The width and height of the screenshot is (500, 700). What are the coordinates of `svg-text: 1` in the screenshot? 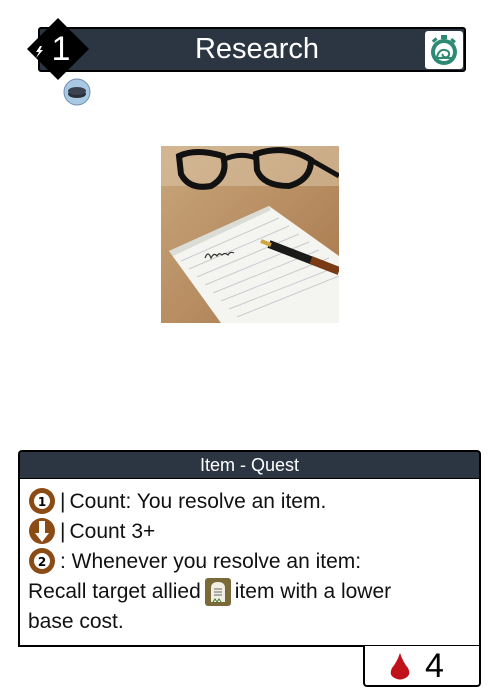 It's located at (42, 502).